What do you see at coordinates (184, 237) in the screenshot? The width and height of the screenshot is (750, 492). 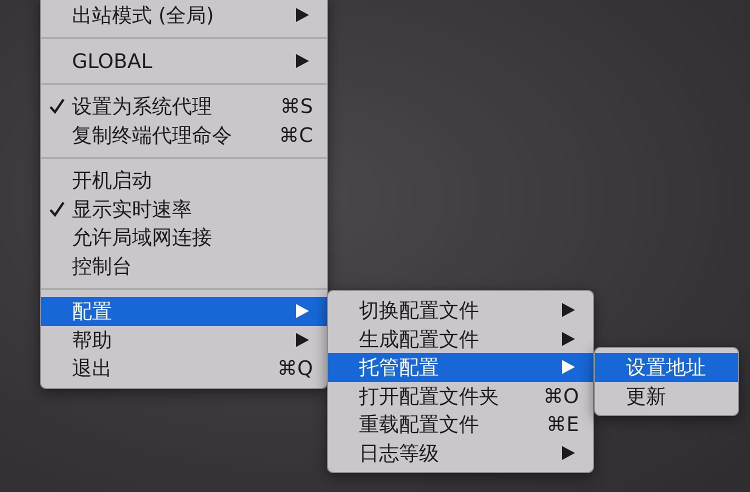 I see `menu-item: 允许局域网连接` at bounding box center [184, 237].